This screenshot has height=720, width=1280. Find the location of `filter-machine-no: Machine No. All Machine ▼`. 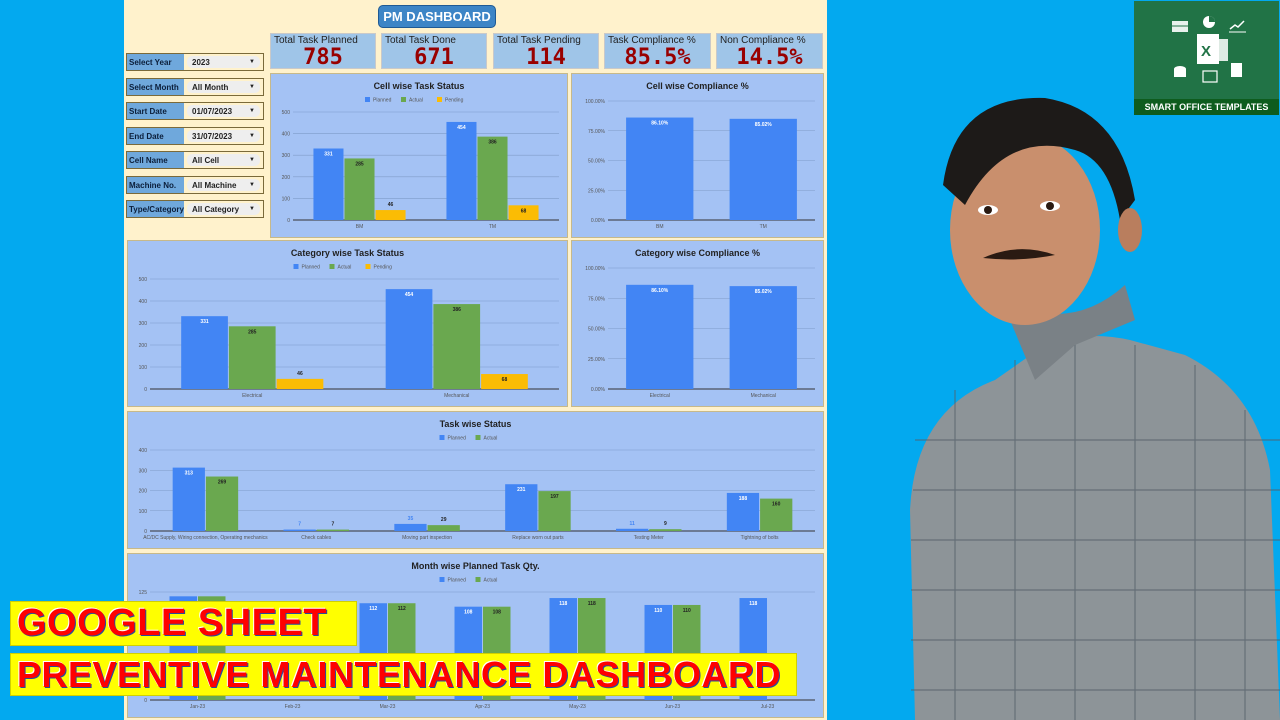

filter-machine-no: Machine No. All Machine ▼ is located at coordinates (195, 185).